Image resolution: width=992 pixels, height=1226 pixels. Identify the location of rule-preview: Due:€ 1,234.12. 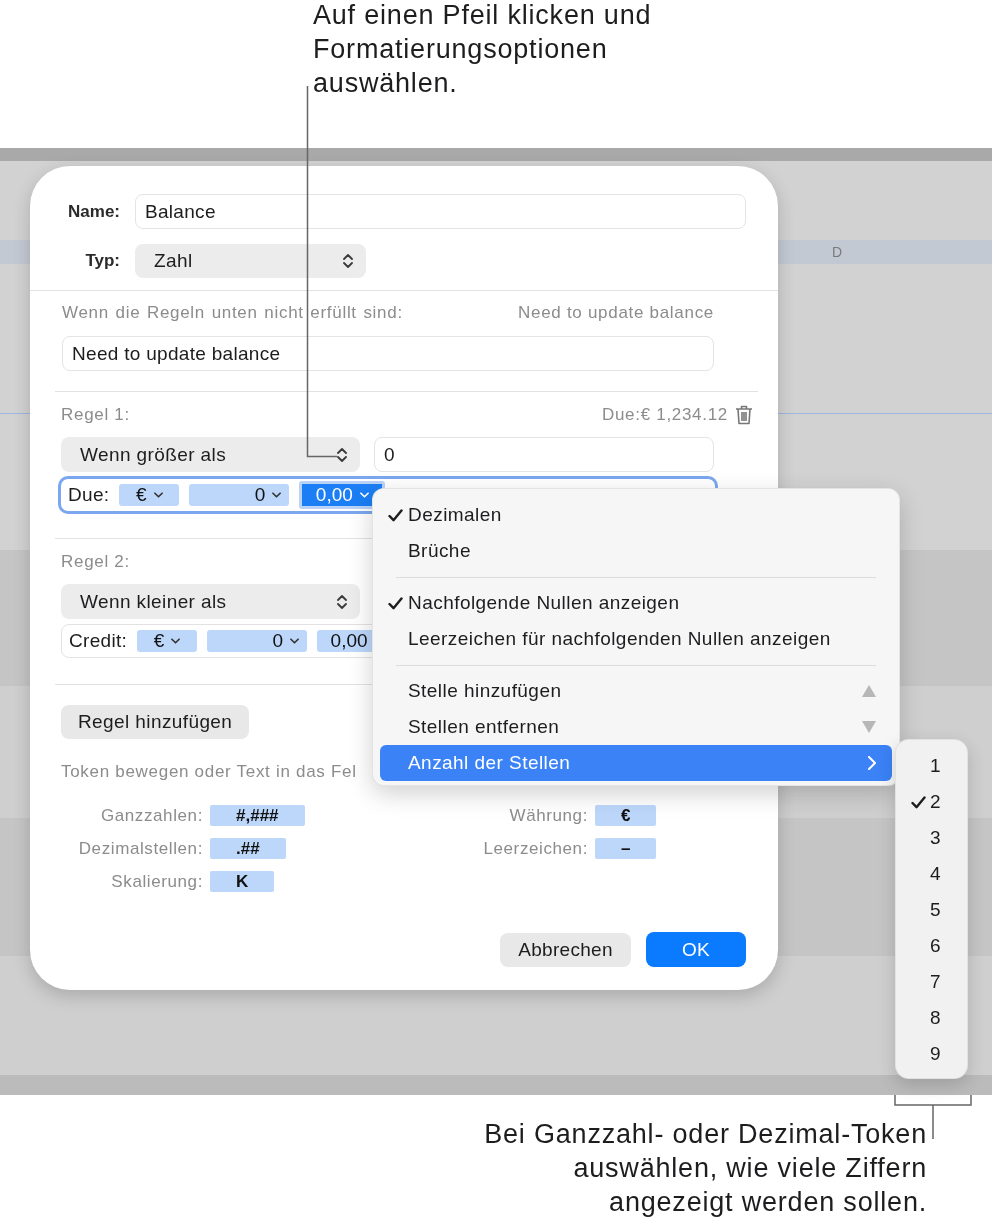
(664, 415).